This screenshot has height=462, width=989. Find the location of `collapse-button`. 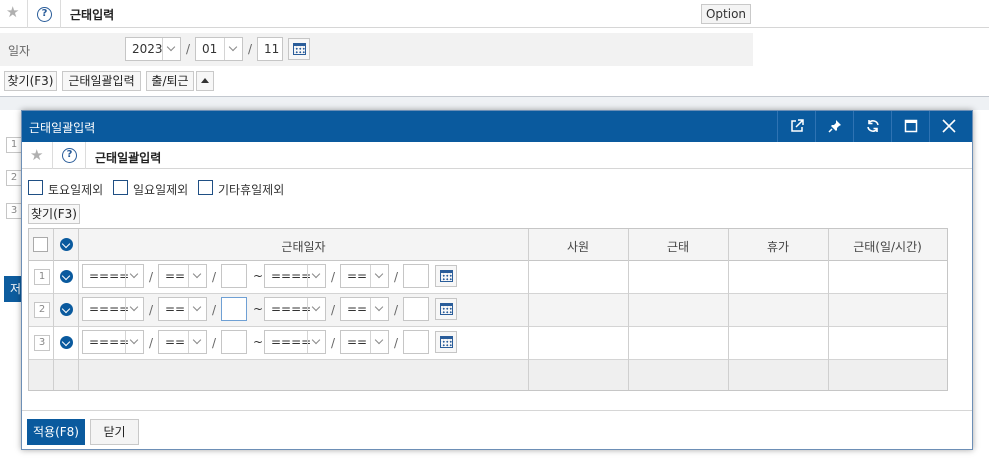

collapse-button is located at coordinates (205, 81).